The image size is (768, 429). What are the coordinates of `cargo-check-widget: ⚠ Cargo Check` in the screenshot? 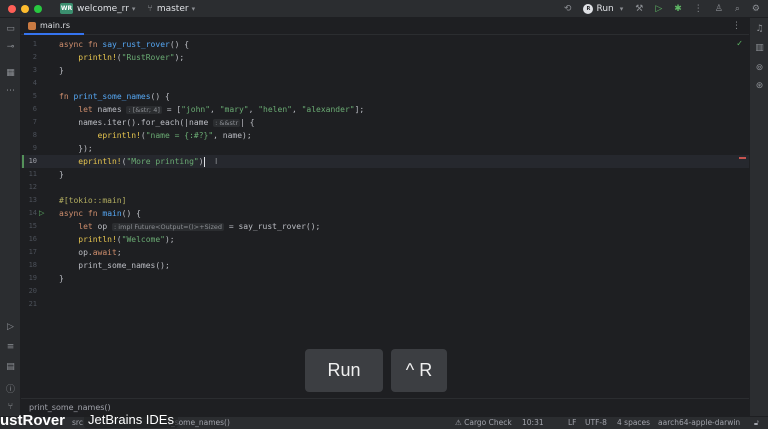 It's located at (483, 422).